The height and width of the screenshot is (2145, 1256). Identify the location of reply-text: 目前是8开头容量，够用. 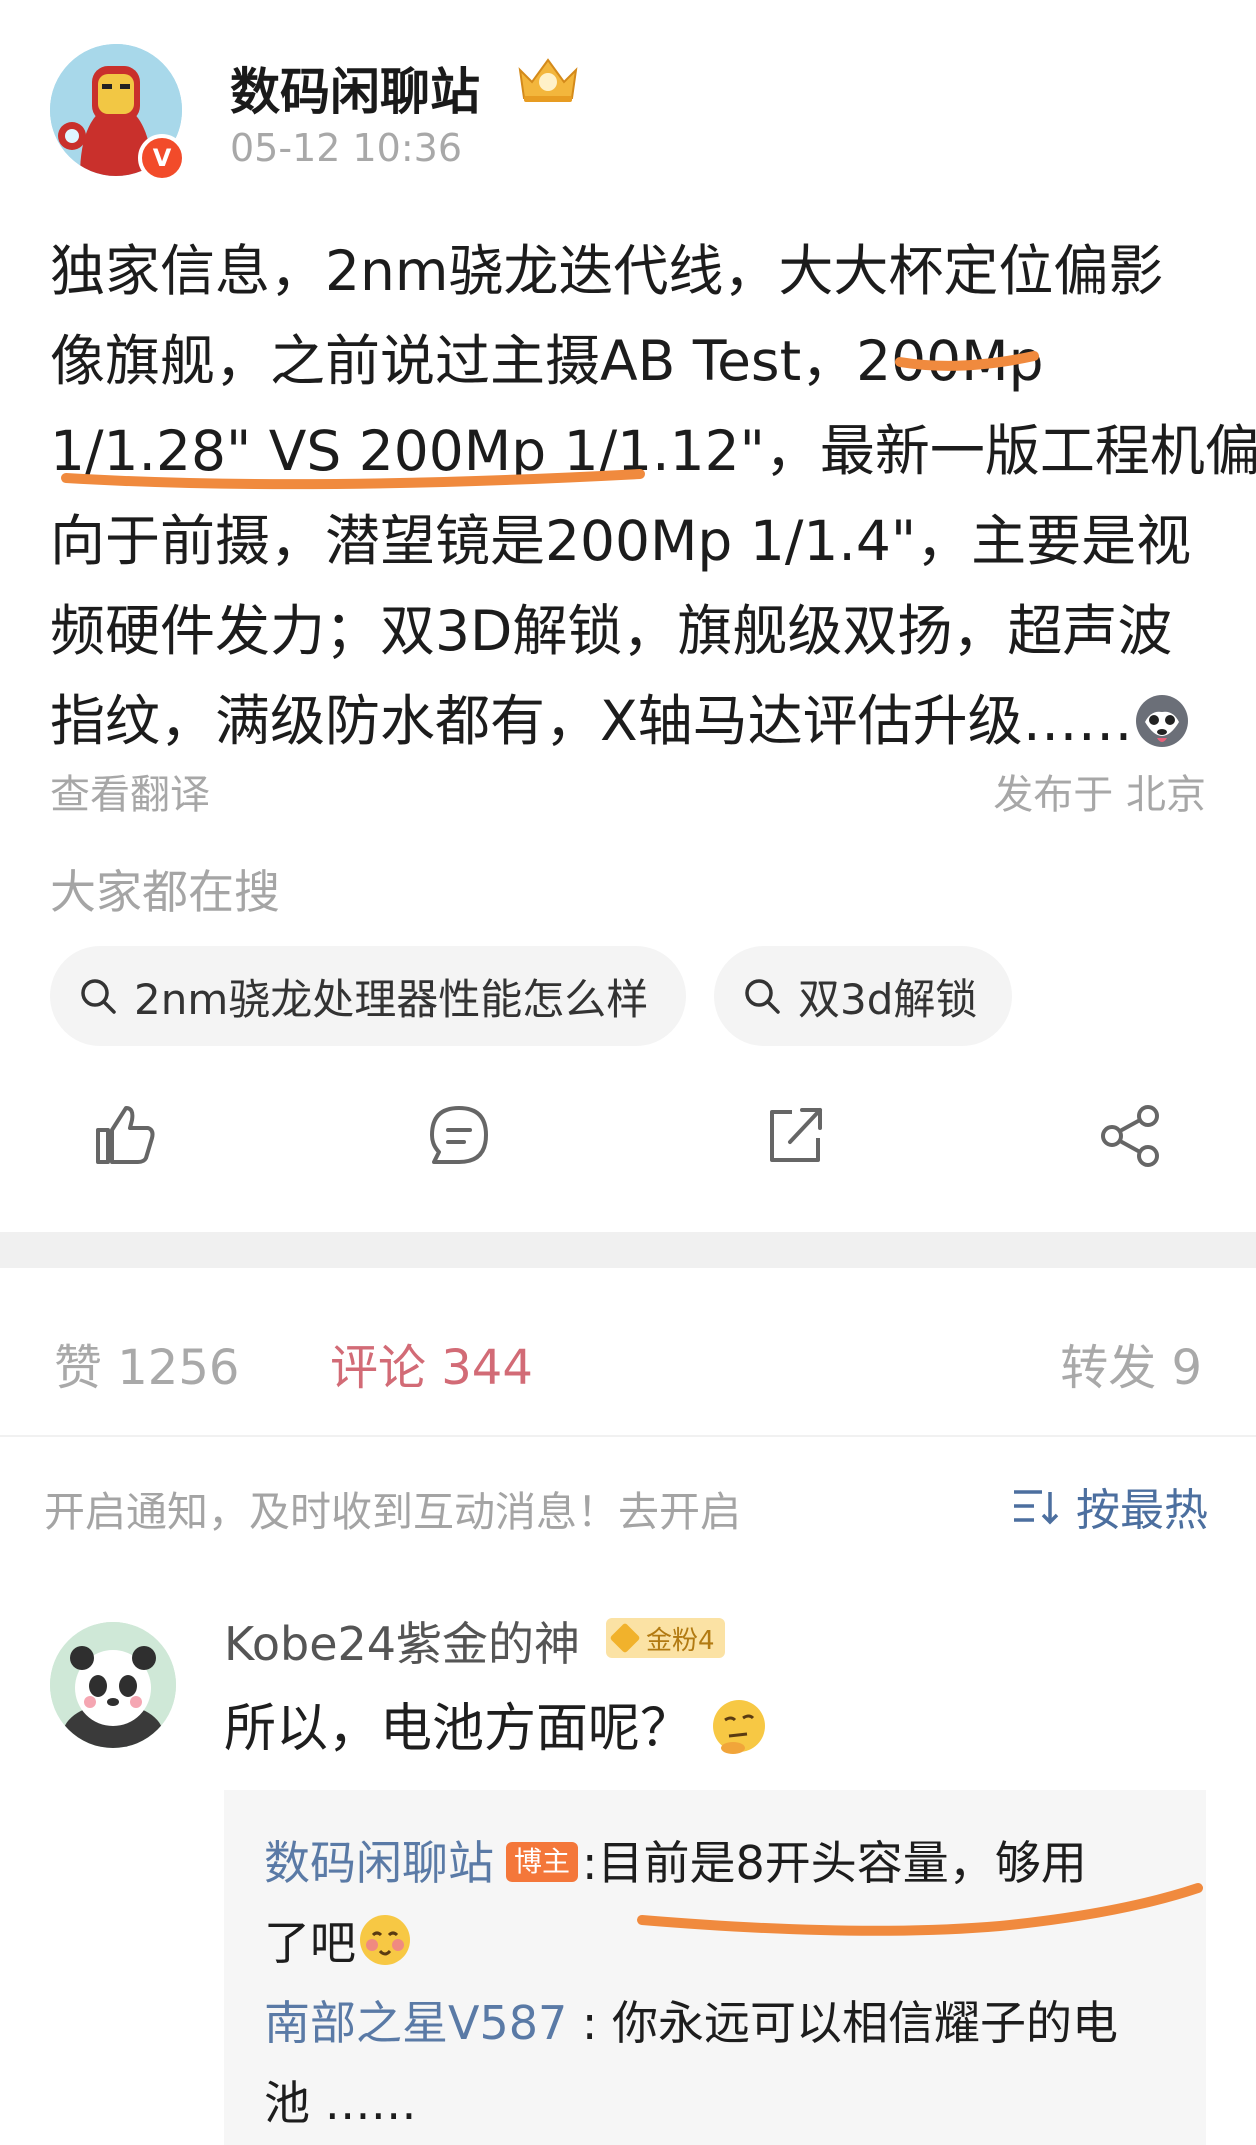
(842, 1863).